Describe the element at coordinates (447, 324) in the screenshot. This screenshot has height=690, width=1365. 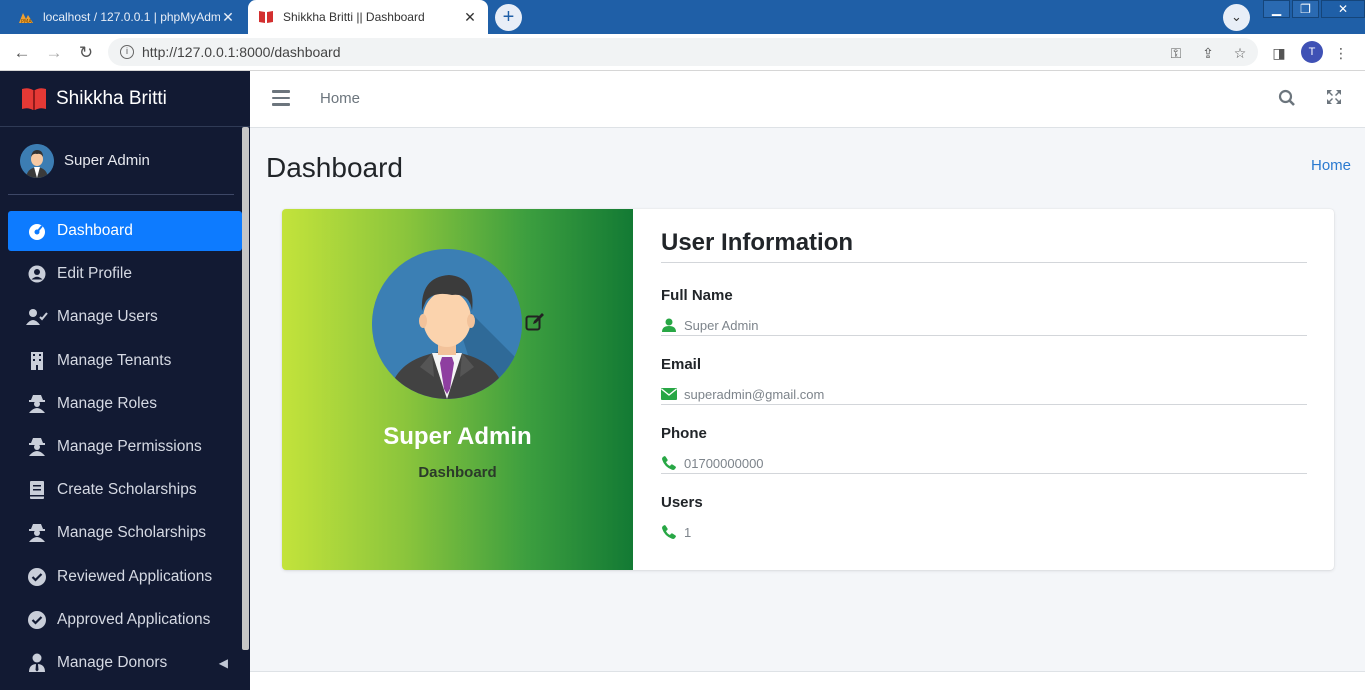
I see `profile-avatar` at that location.